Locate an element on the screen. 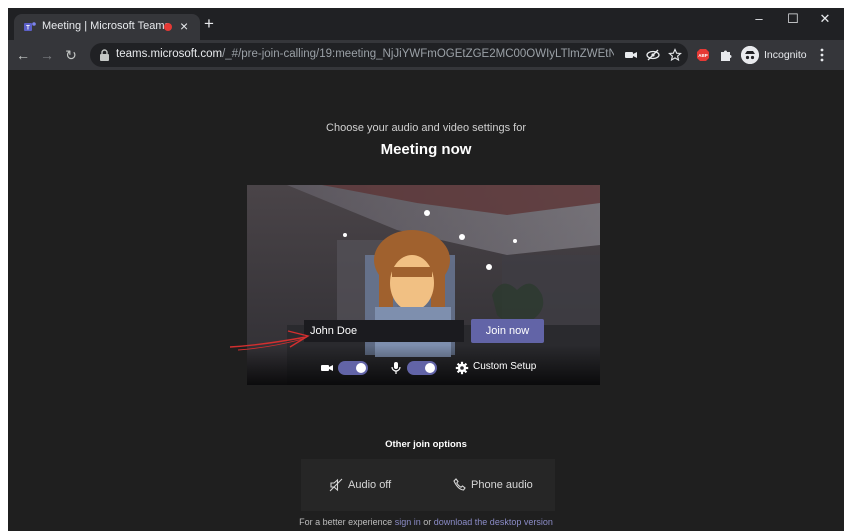 This screenshot has height=531, width=844. join-now-button: Join now is located at coordinates (507, 331).